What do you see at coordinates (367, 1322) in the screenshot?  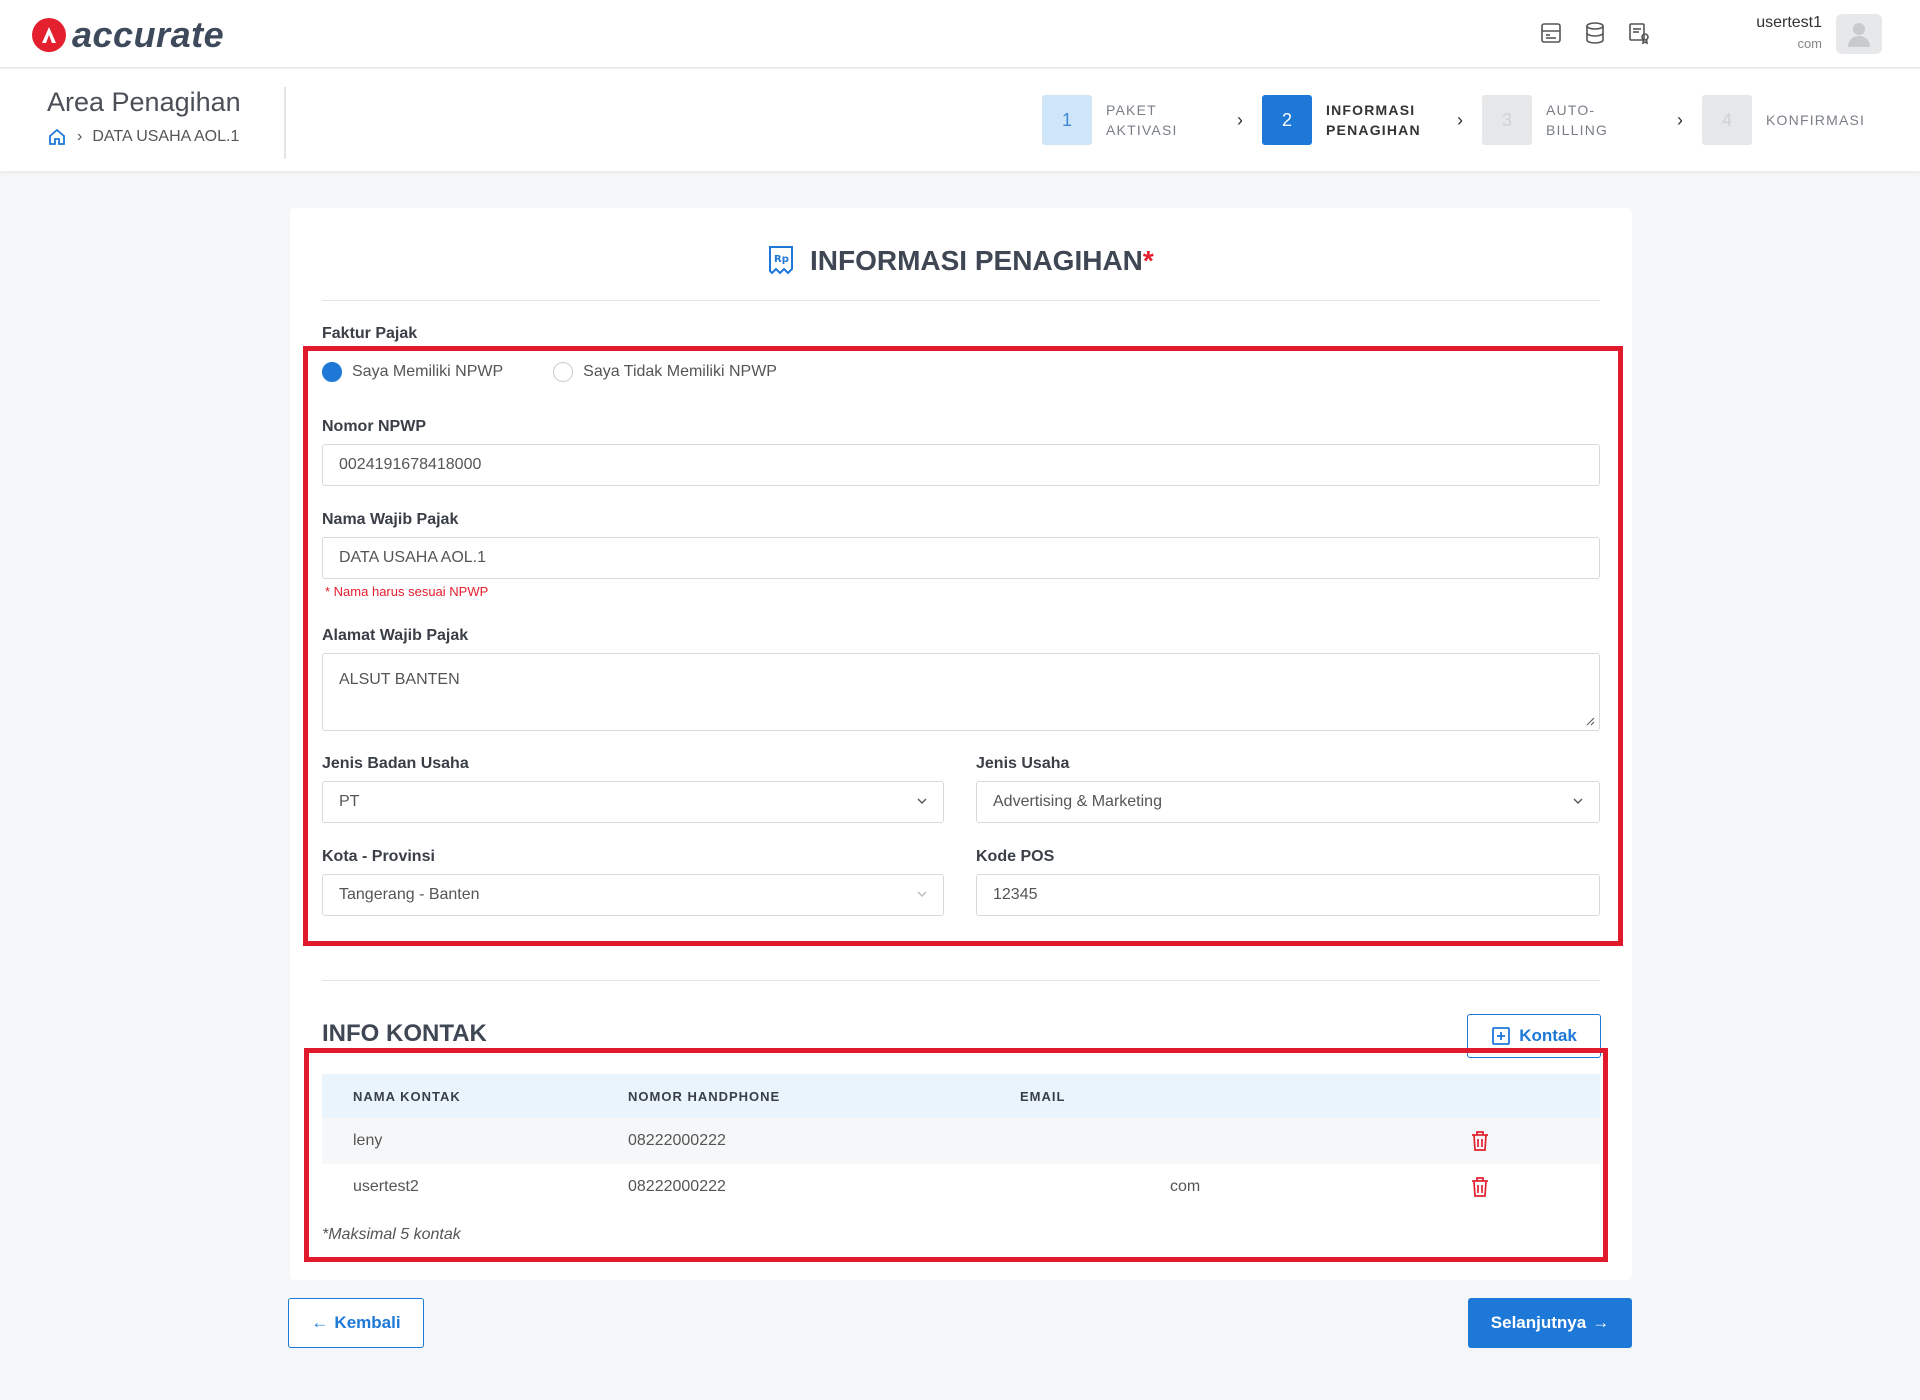 I see `back-button-label: Kembali` at bounding box center [367, 1322].